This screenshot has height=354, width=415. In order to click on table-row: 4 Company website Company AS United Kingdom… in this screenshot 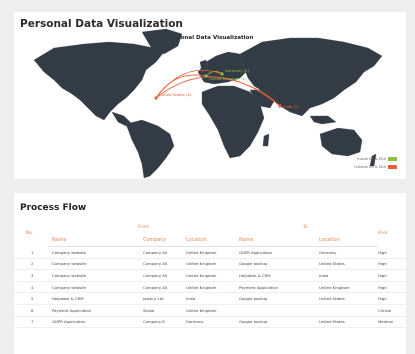, I will do `click(210, 287)`.